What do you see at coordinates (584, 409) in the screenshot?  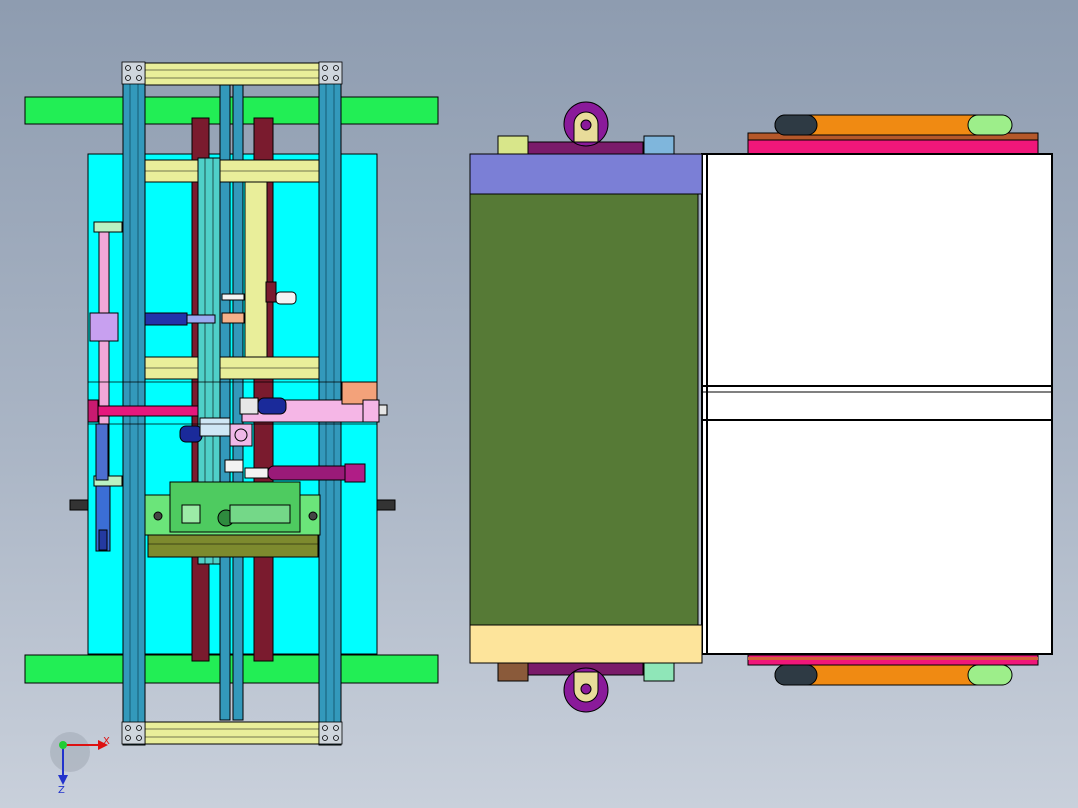 I see `olive-panel` at bounding box center [584, 409].